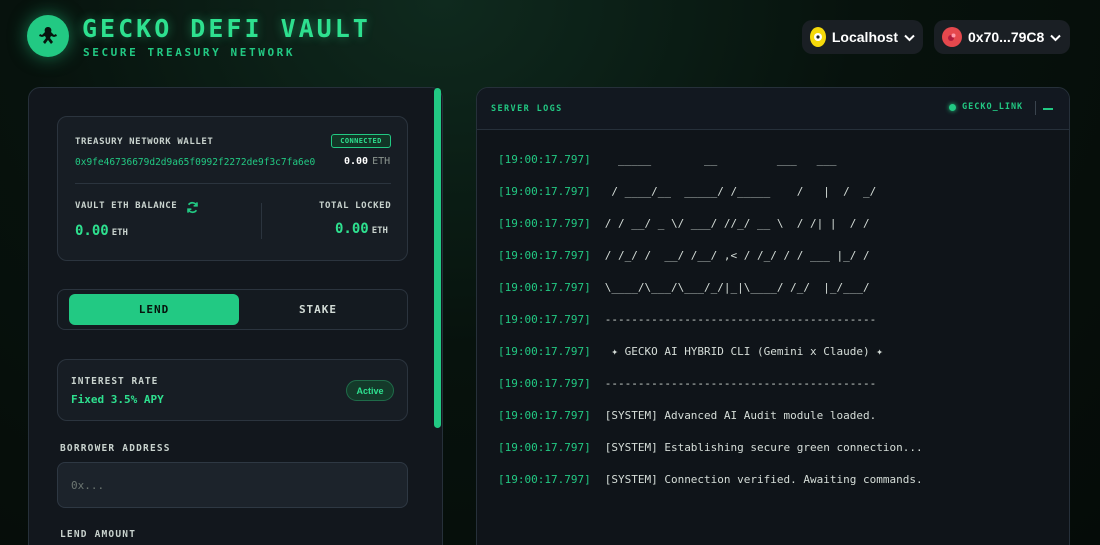 This screenshot has height=545, width=1100. I want to click on log-message: / / __/ _ \/ ___/ //_/ __ \ / /| | / /, so click(737, 223).